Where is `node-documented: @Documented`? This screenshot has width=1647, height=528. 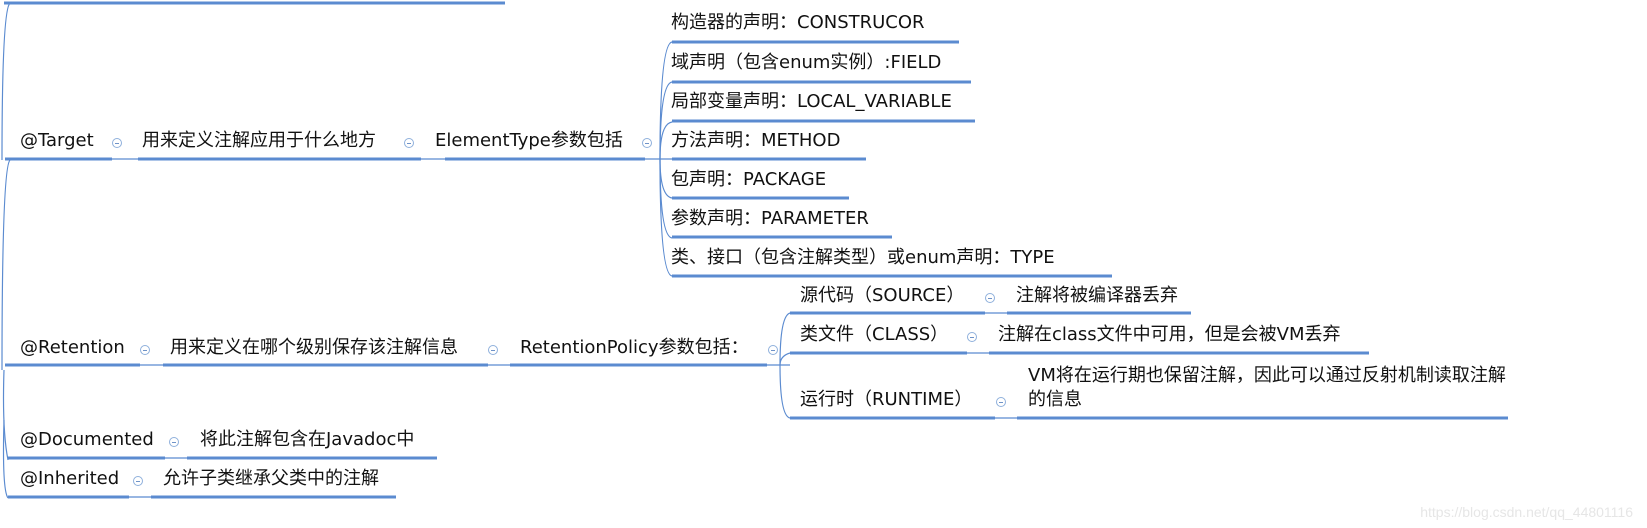
node-documented: @Documented is located at coordinates (87, 440).